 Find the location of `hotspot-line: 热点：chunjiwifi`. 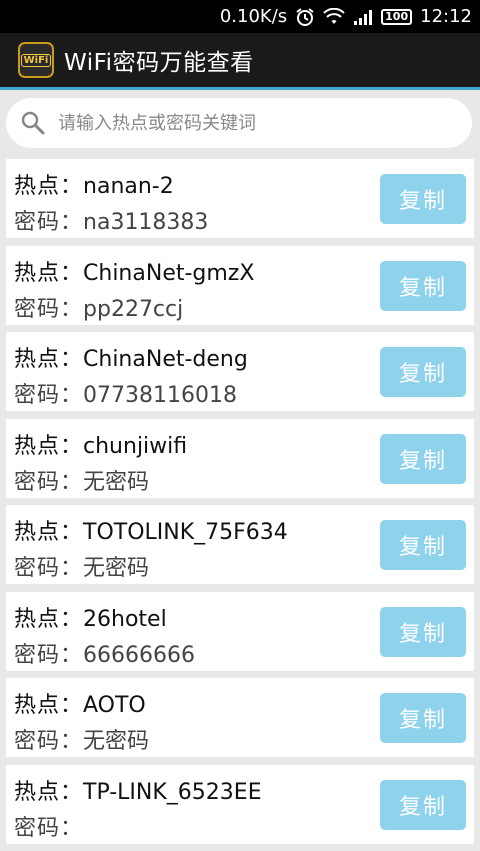

hotspot-line: 热点：chunjiwifi is located at coordinates (100, 444).